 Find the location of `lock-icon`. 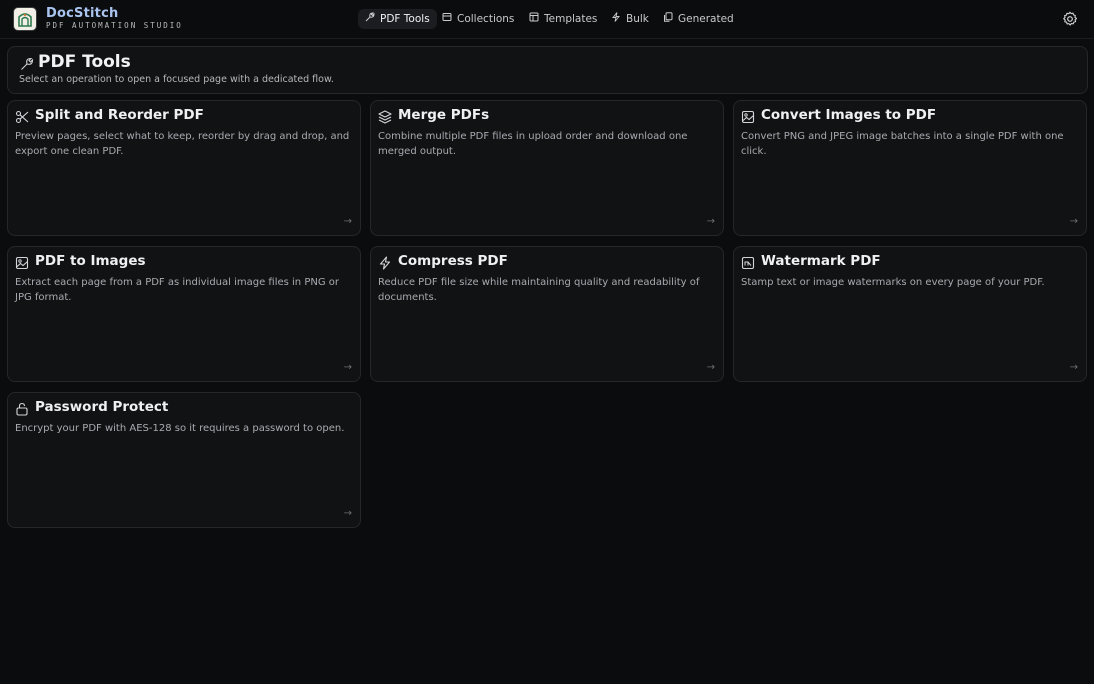

lock-icon is located at coordinates (22, 408).